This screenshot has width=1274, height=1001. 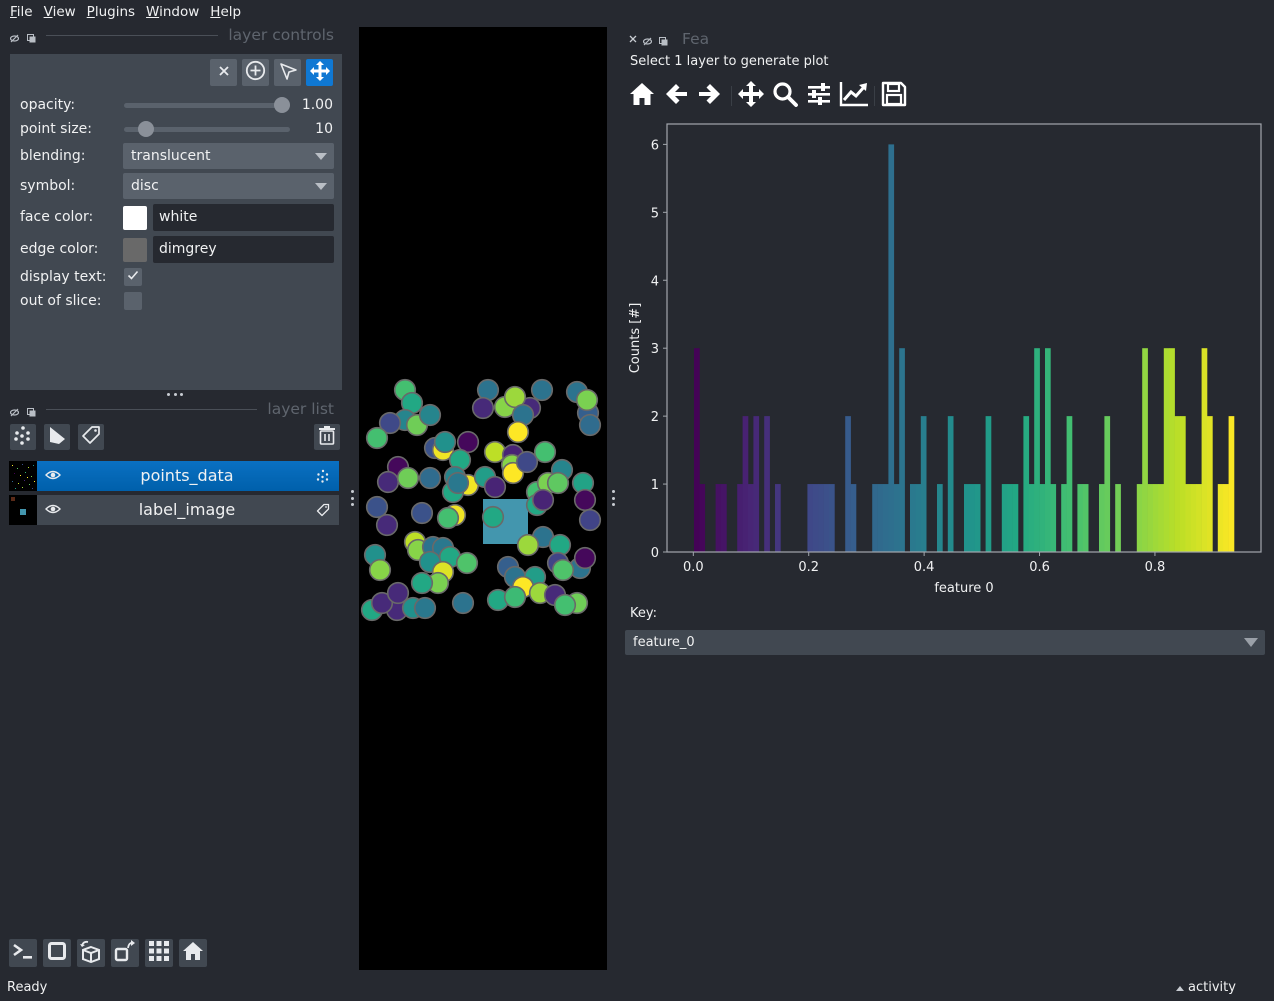 What do you see at coordinates (111, 12) in the screenshot?
I see `menu-plugins: Plugins` at bounding box center [111, 12].